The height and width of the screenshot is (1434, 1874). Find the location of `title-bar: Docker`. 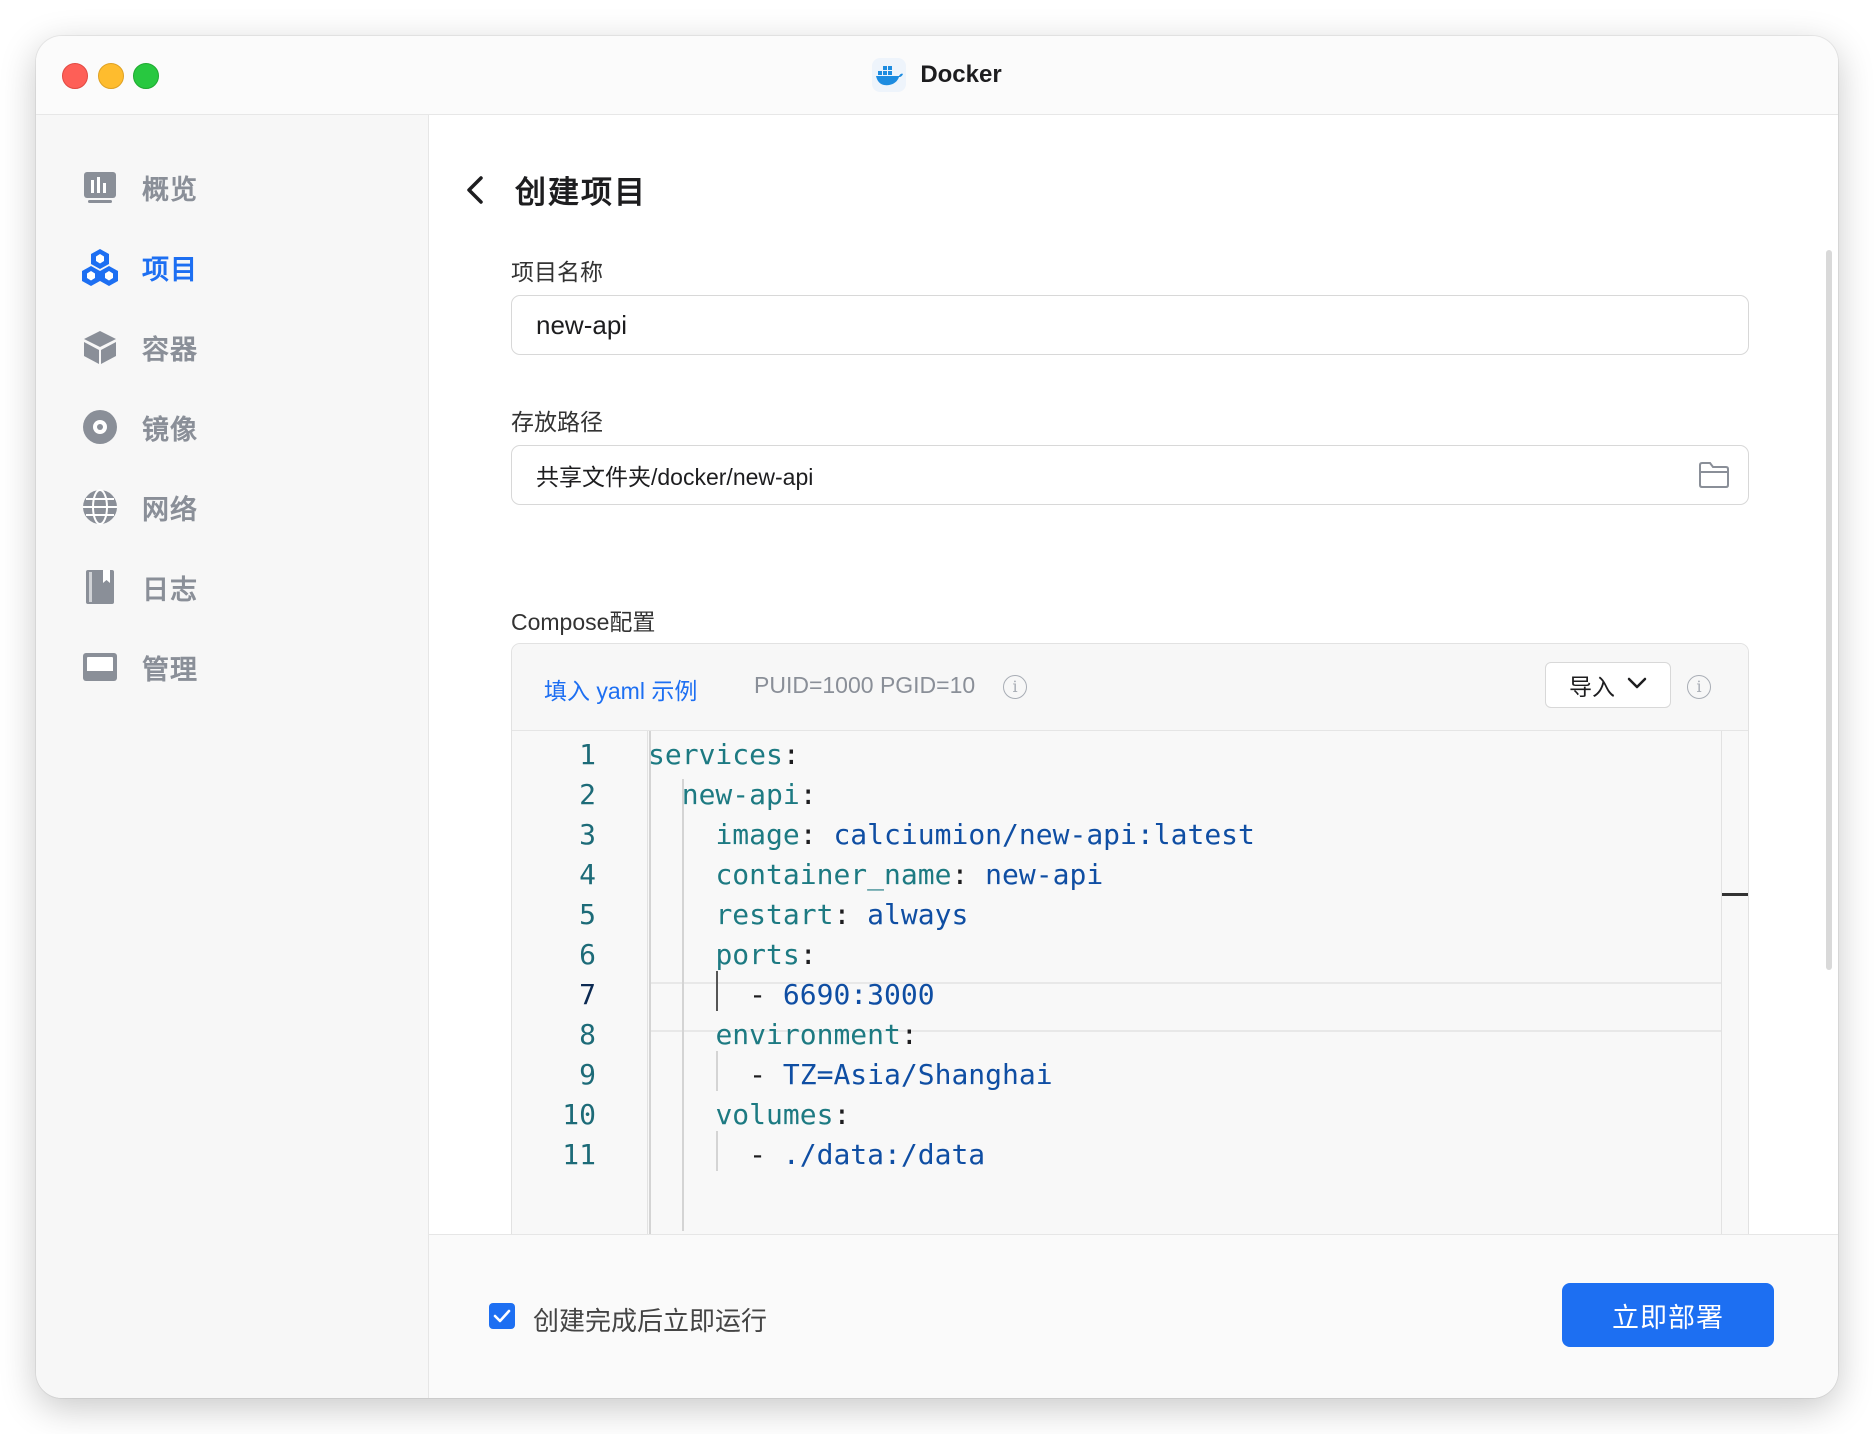

title-bar: Docker is located at coordinates (937, 75).